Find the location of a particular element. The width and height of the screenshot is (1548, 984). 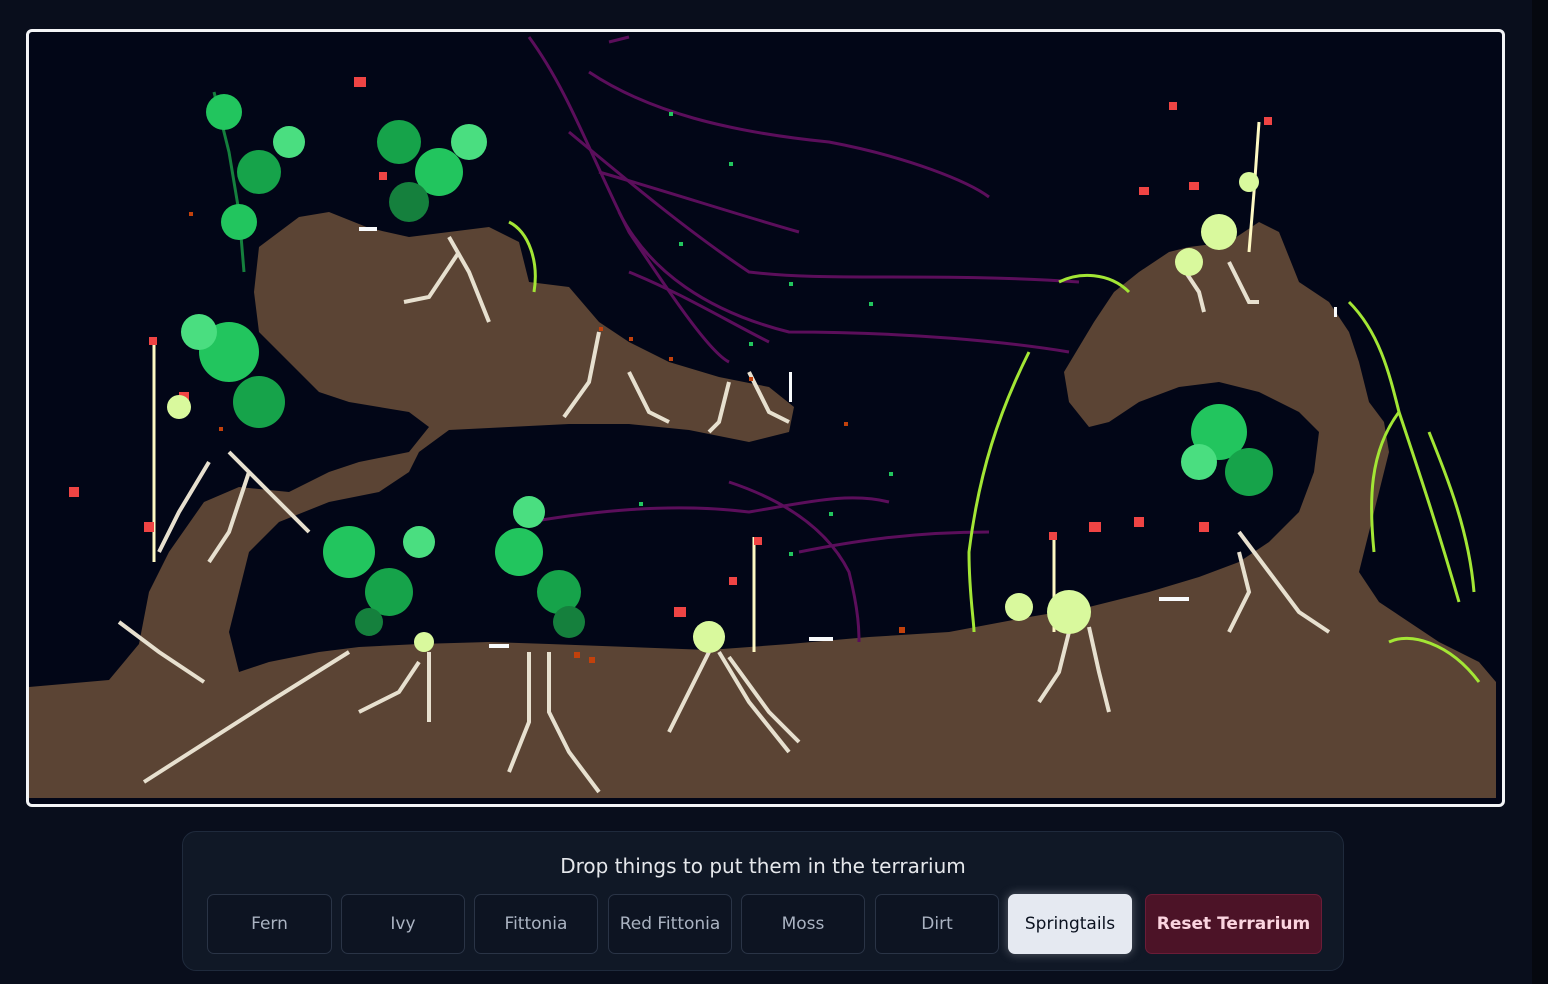

moss-button: Moss is located at coordinates (803, 924).